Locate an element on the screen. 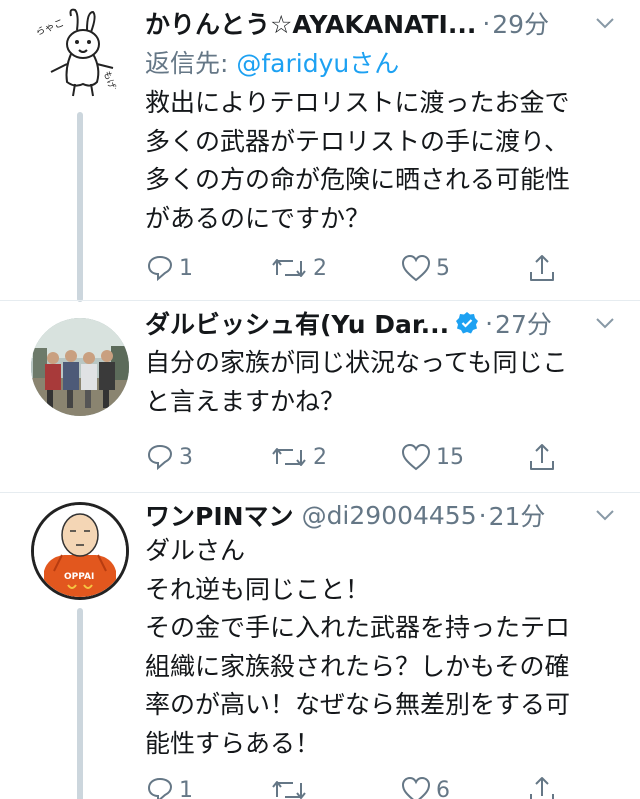  tweet-text-line: 率のが高い！なぜなら無差別をする可 is located at coordinates (358, 704).